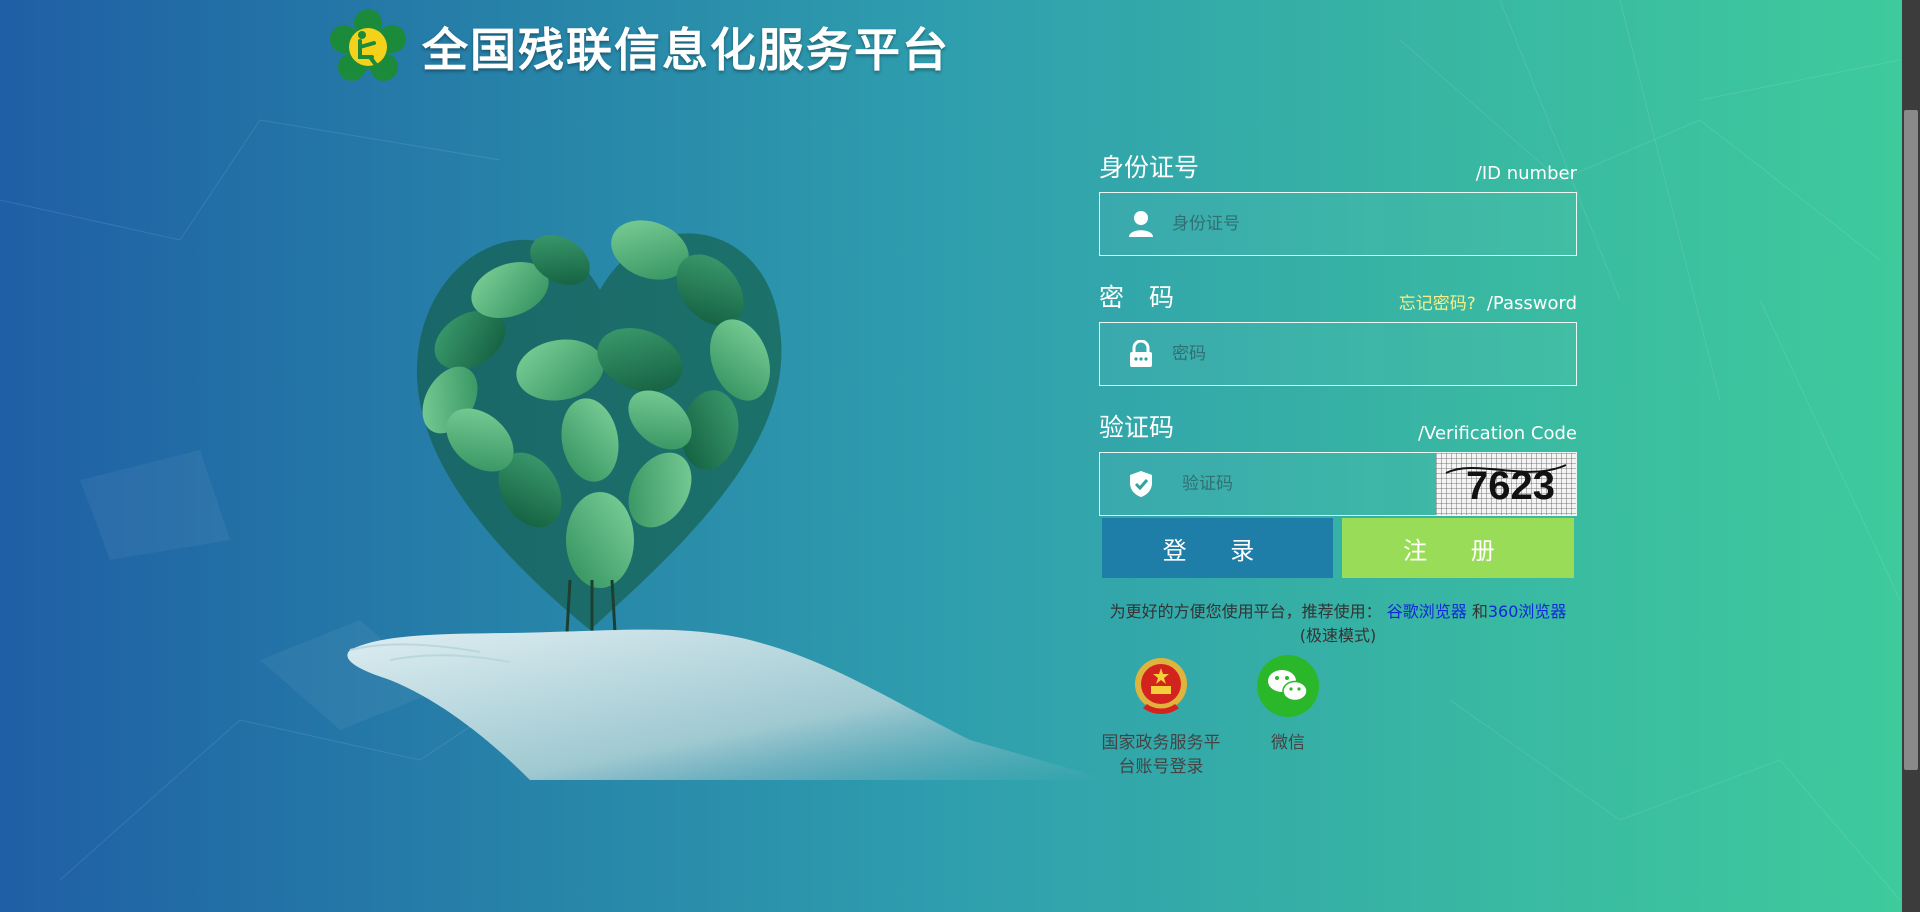 This screenshot has height=912, width=1920. Describe the element at coordinates (1288, 743) in the screenshot. I see `wechat-login-label: 微信` at that location.